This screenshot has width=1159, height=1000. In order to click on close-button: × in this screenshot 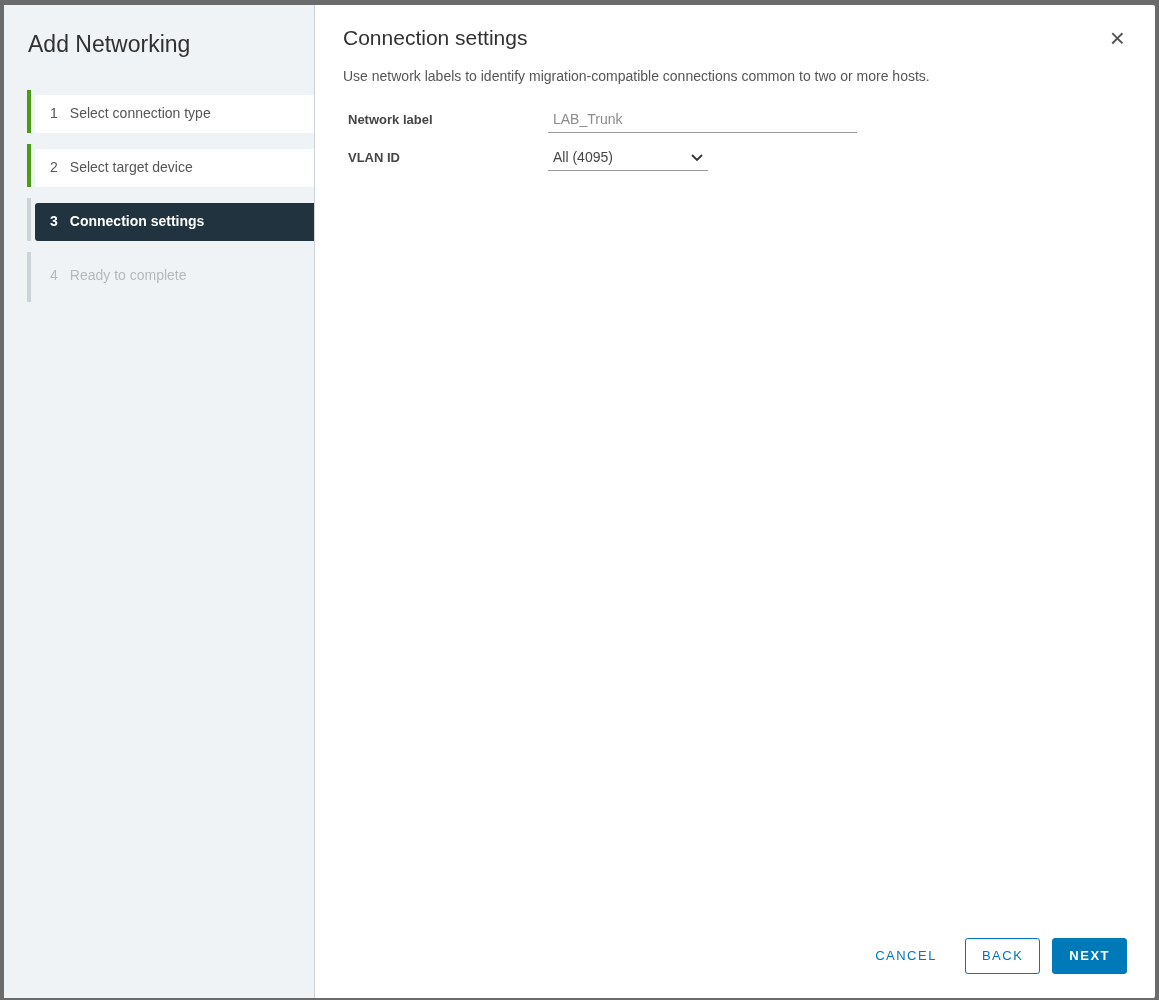, I will do `click(1117, 38)`.